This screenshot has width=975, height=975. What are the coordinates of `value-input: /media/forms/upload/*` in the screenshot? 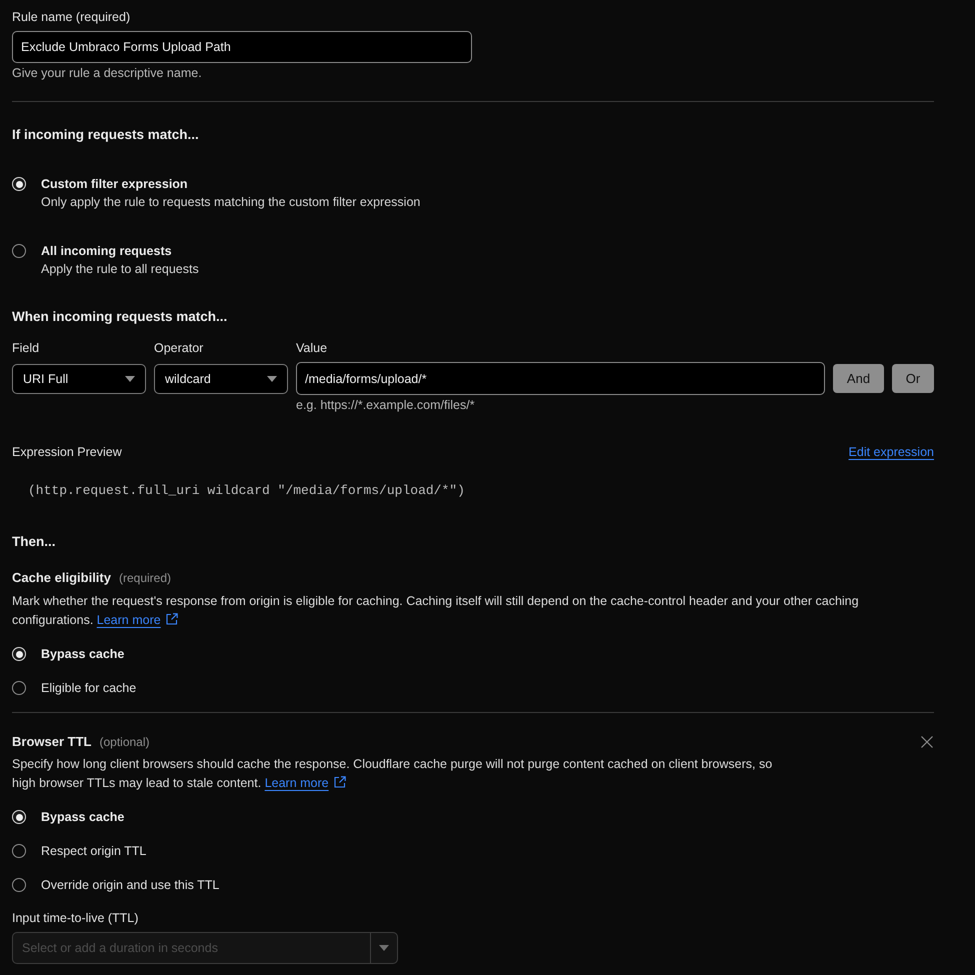 It's located at (560, 378).